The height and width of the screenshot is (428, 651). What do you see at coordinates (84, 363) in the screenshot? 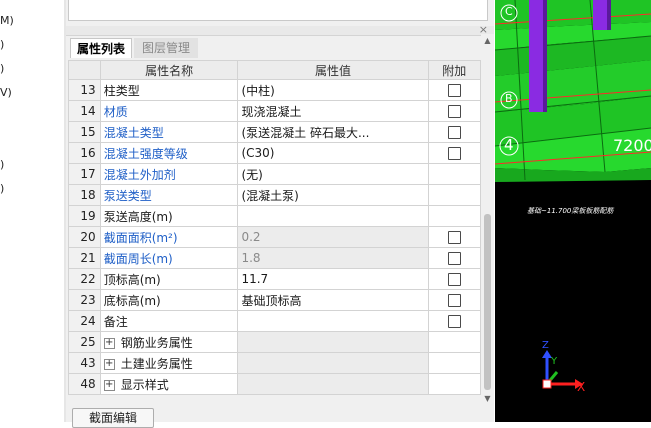
I see `row-number: 43` at bounding box center [84, 363].